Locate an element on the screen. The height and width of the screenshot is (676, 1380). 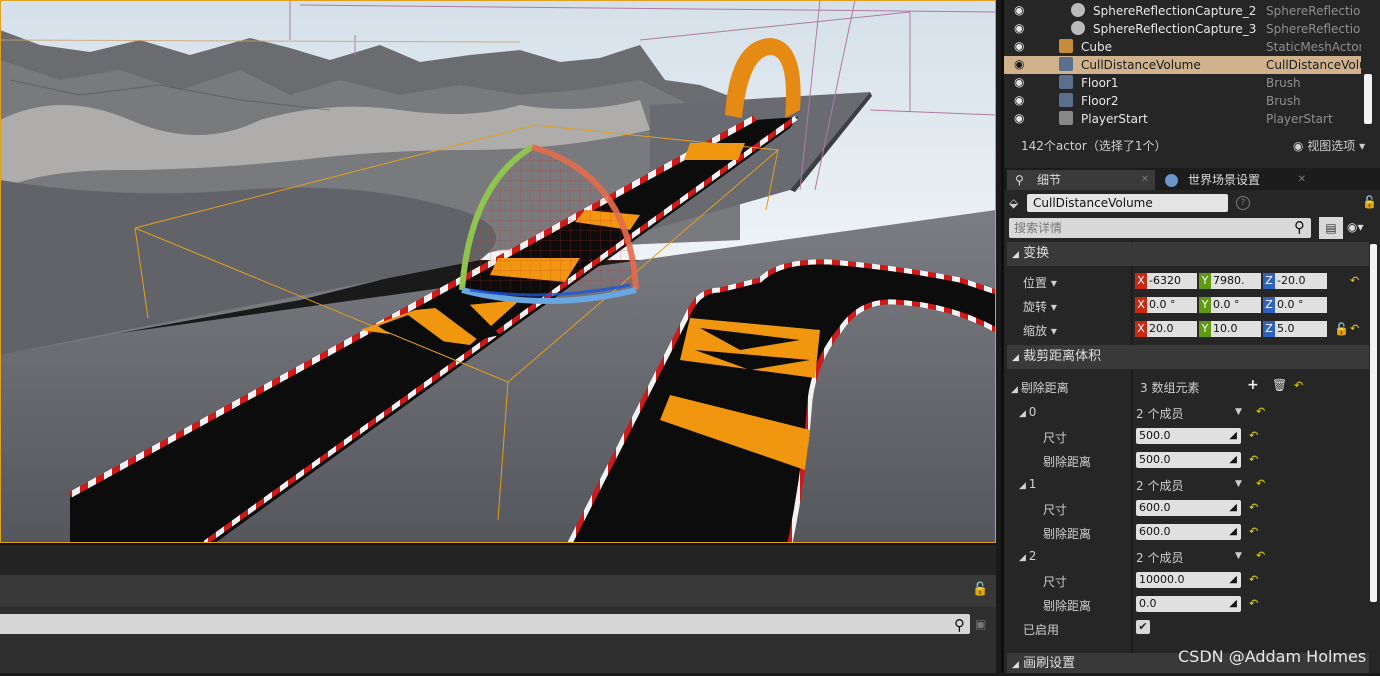
rotation-vector: X 0.0 ° Y 0.0 ° Z 0.0 ° is located at coordinates (1235, 305).